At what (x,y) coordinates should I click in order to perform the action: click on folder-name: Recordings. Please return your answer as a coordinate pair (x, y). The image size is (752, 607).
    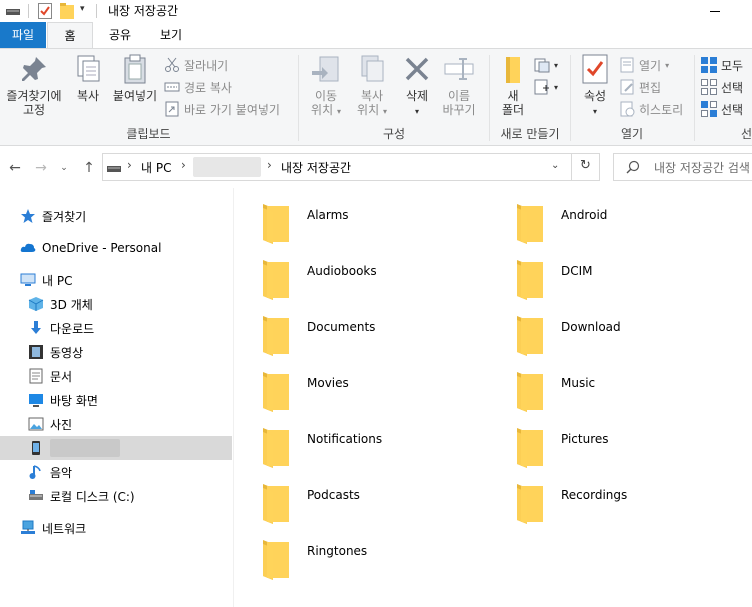
    Looking at the image, I should click on (594, 495).